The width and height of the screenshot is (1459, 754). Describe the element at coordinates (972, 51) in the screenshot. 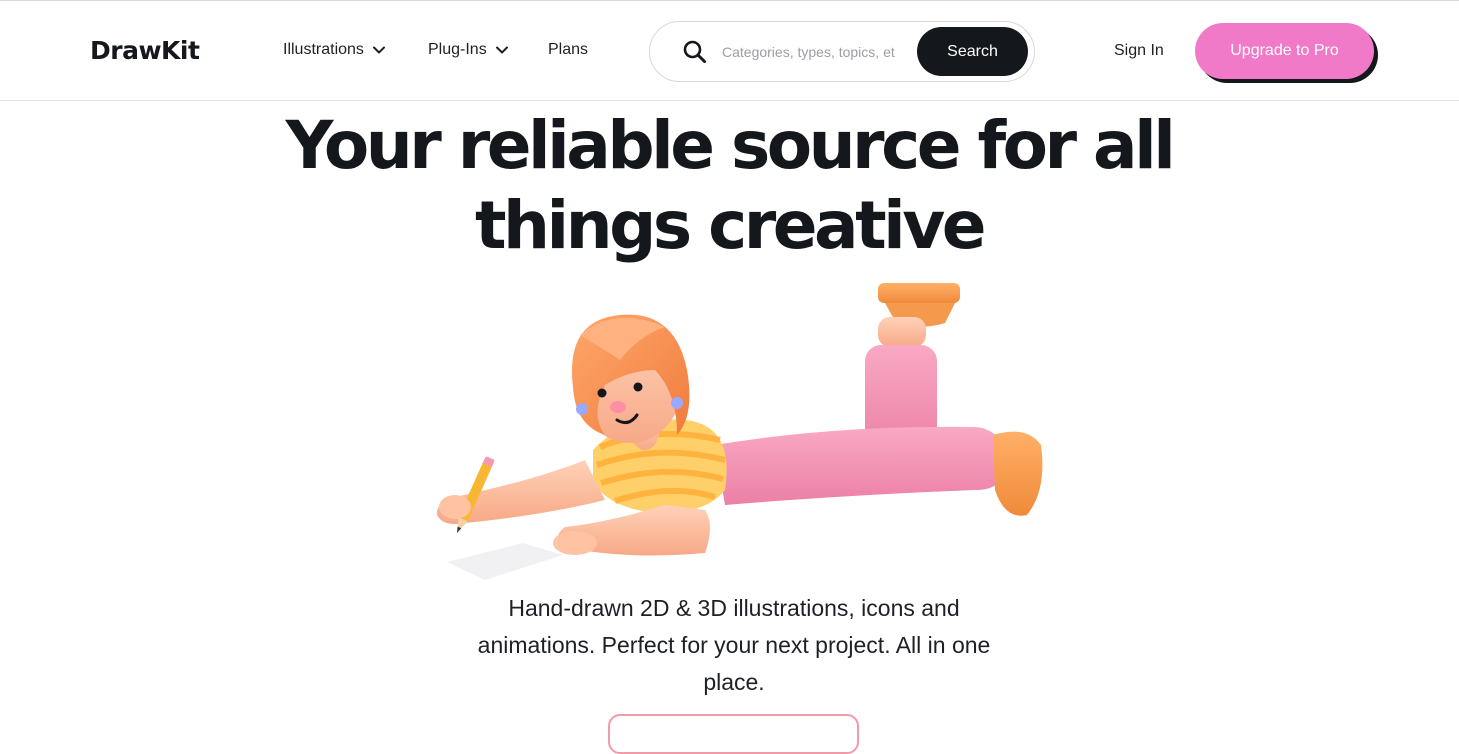

I see `search-button: Search` at that location.